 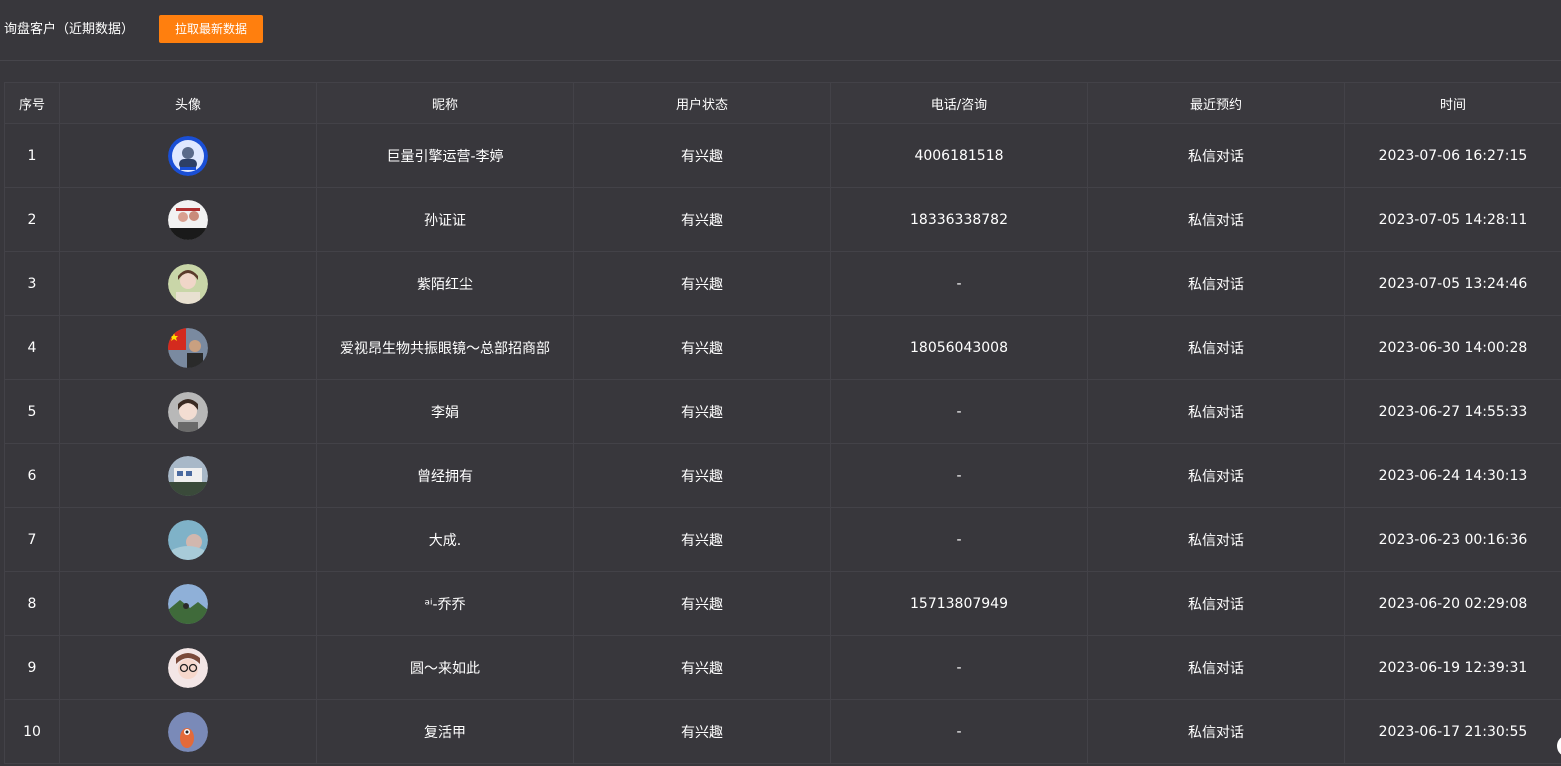 What do you see at coordinates (445, 731) in the screenshot?
I see `row-nickname: 复活甲` at bounding box center [445, 731].